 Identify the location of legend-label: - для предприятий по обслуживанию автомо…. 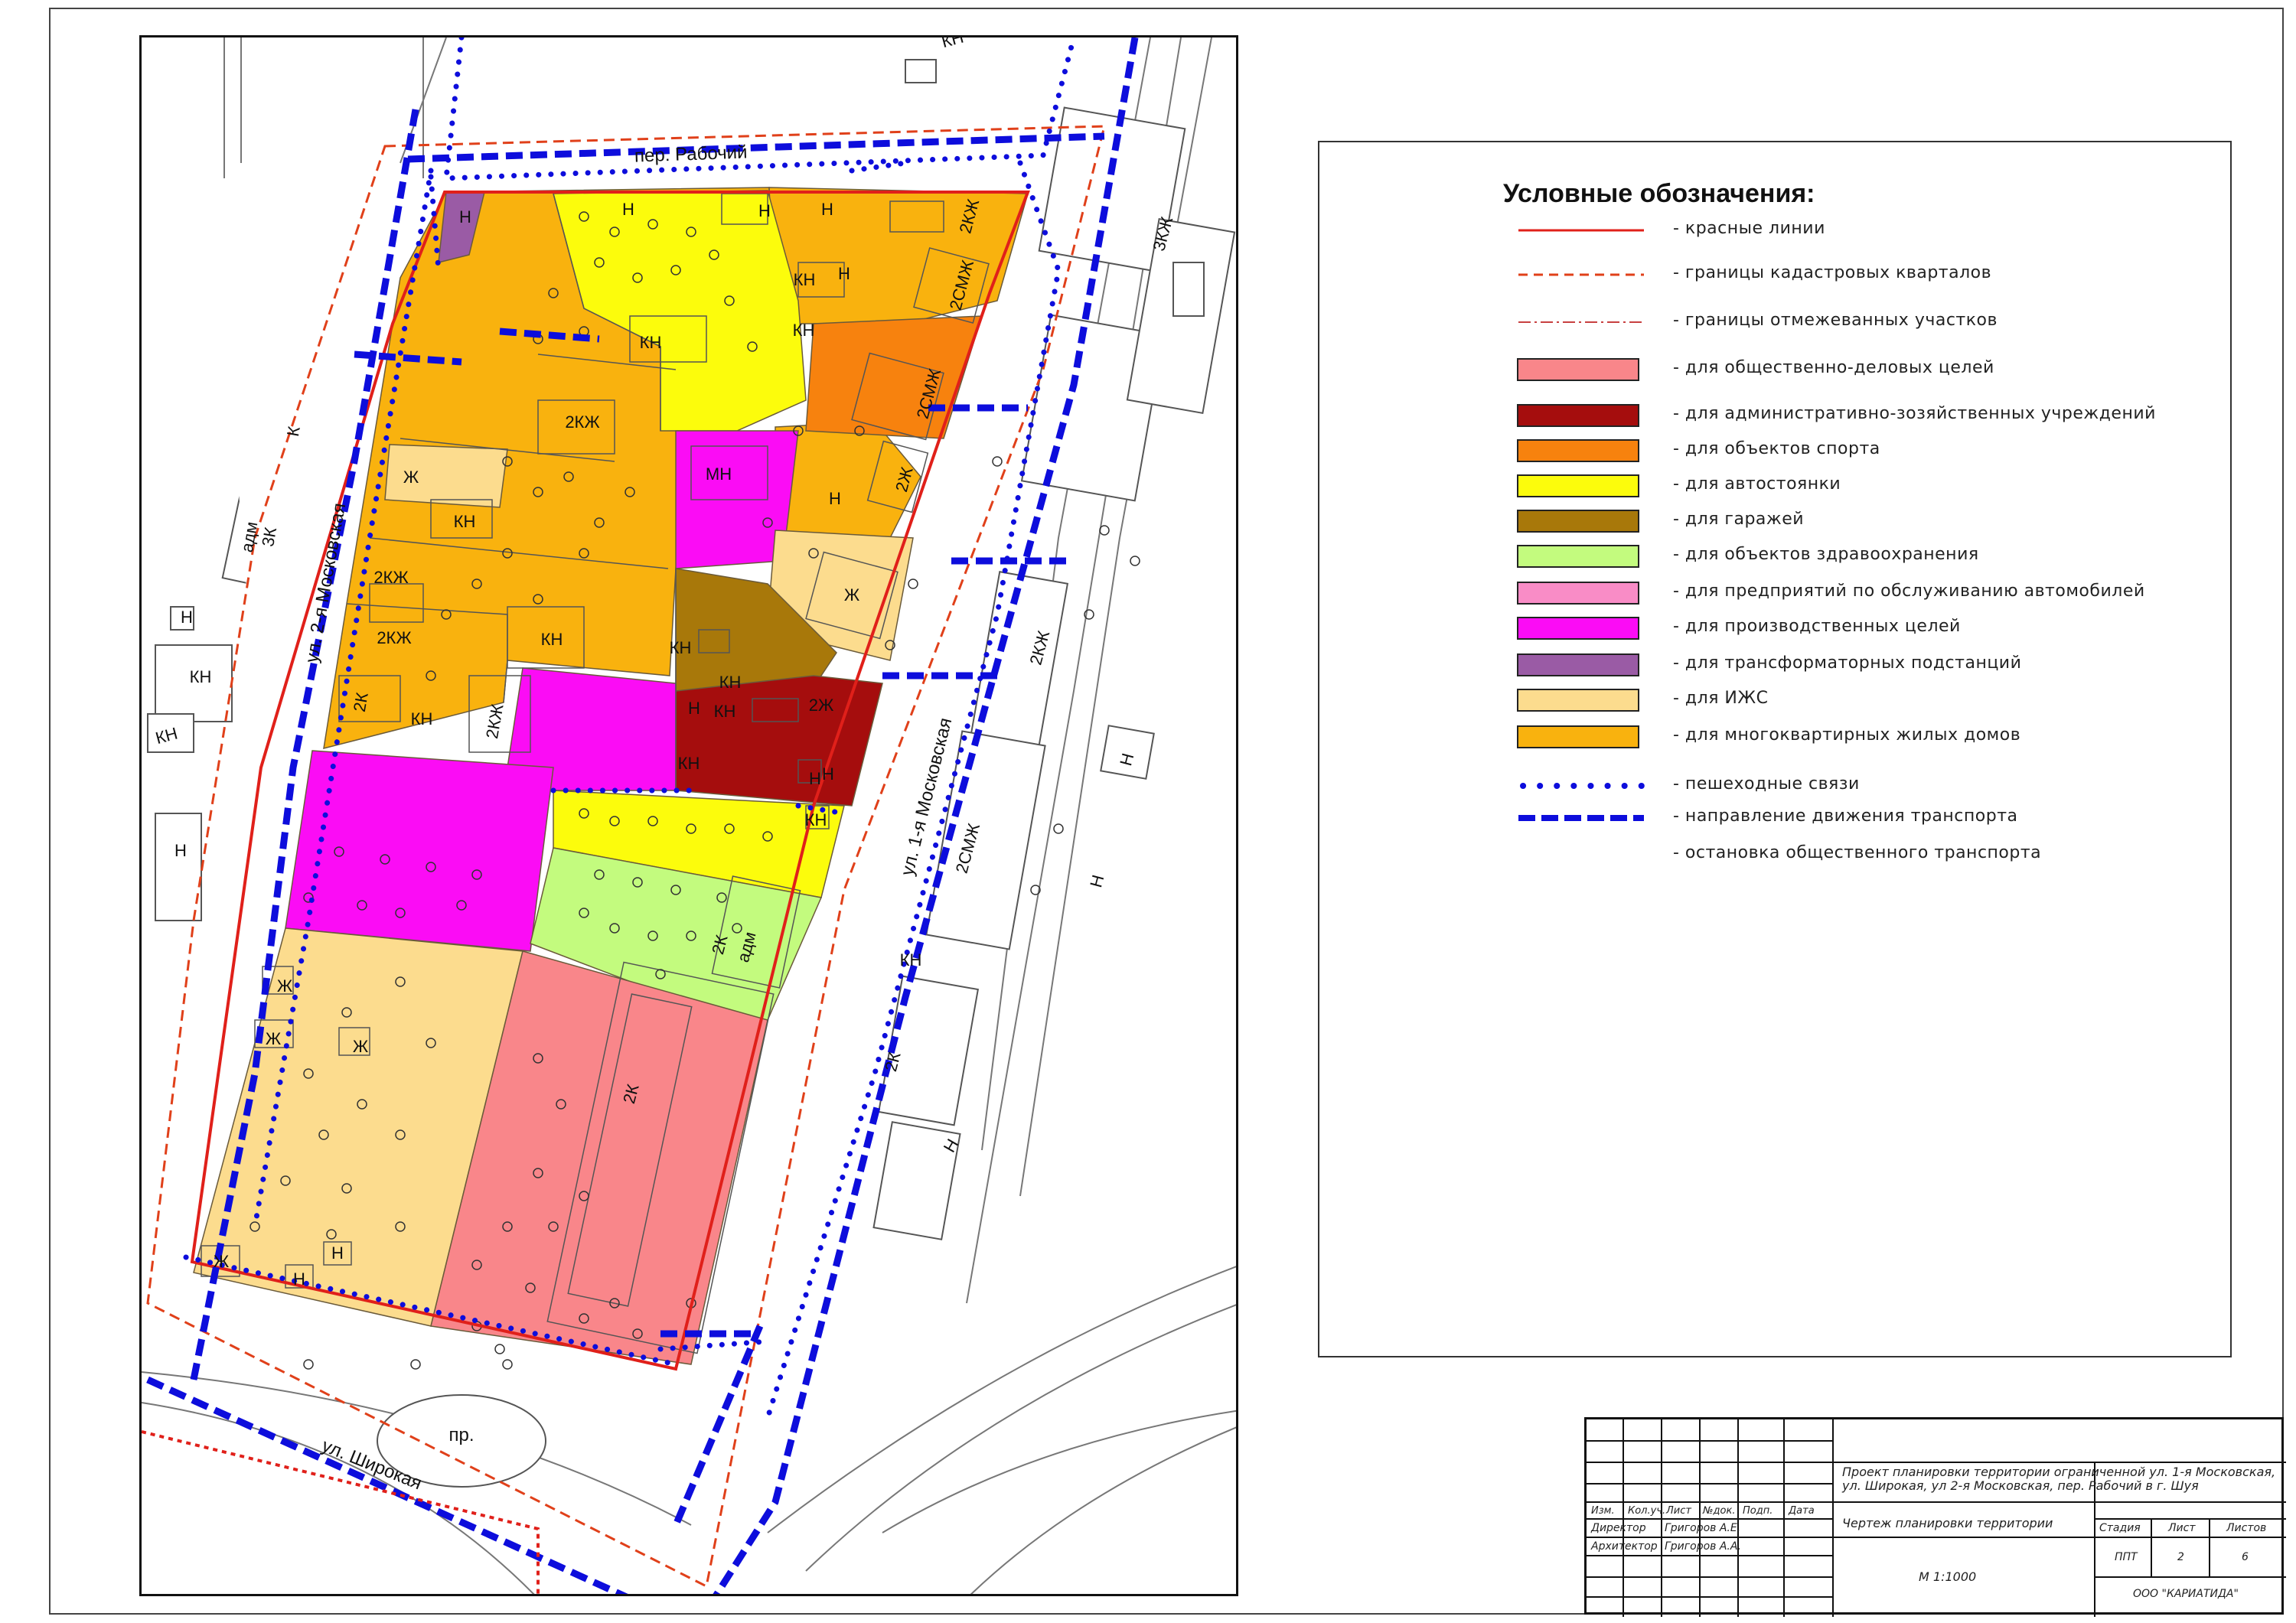
(1909, 592).